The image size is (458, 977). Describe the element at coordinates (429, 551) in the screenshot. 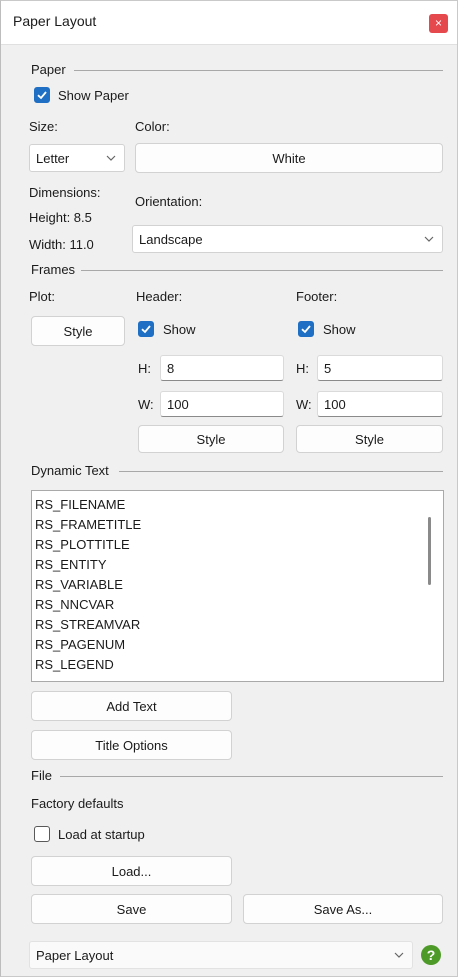

I see `list-scrollbar-thumb` at that location.